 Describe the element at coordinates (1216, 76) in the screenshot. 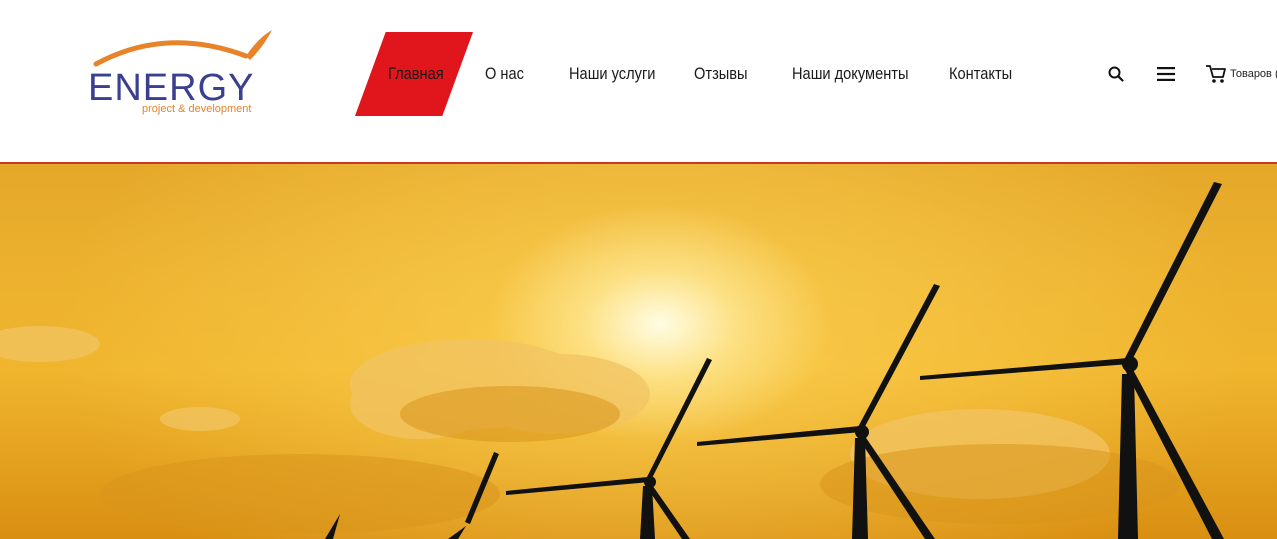

I see `cart-icon` at that location.